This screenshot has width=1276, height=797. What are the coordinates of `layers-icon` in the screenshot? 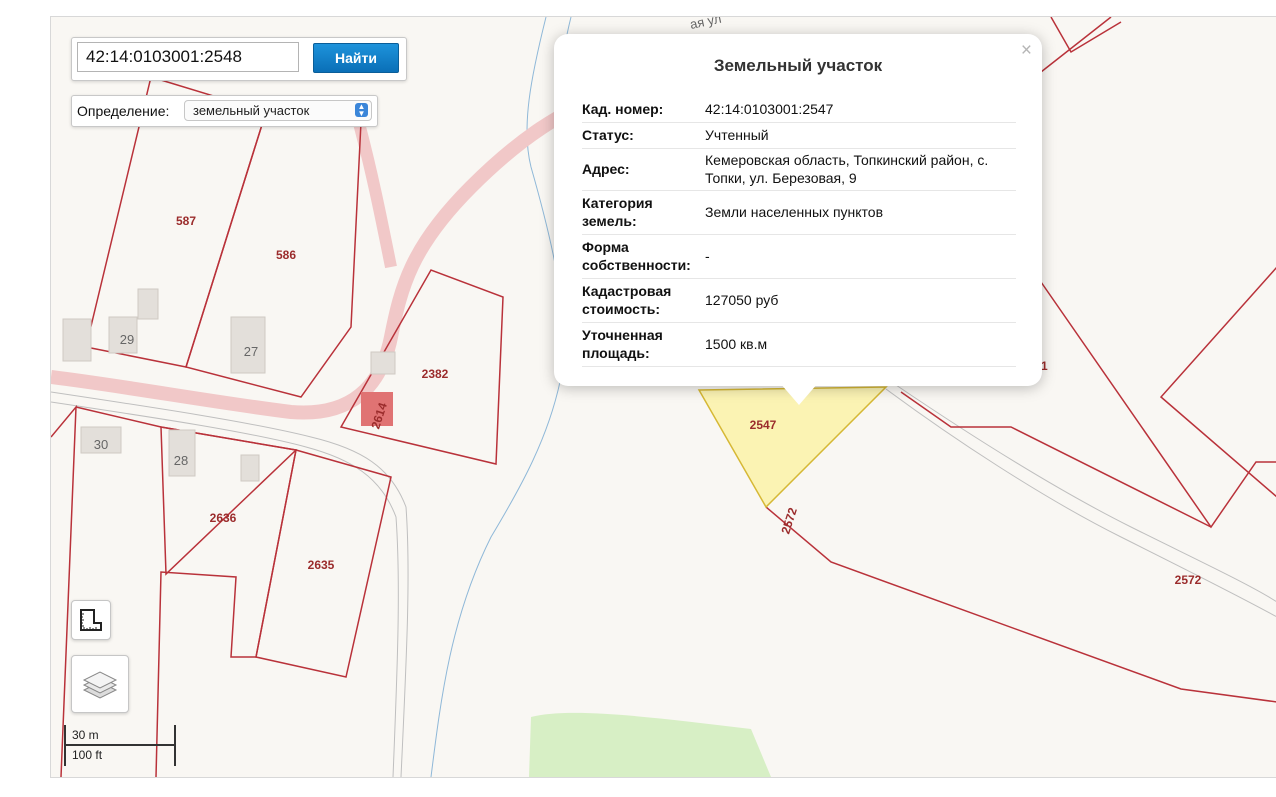 It's located at (100, 685).